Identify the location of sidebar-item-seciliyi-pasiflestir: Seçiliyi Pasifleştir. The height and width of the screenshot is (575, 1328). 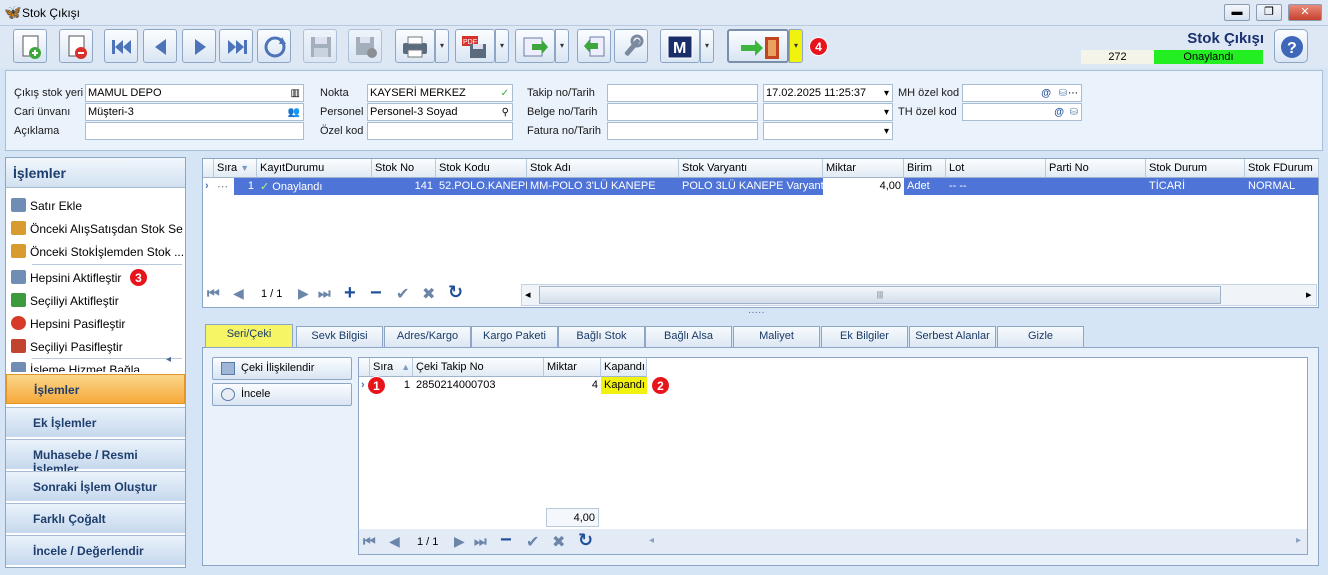
(97, 347).